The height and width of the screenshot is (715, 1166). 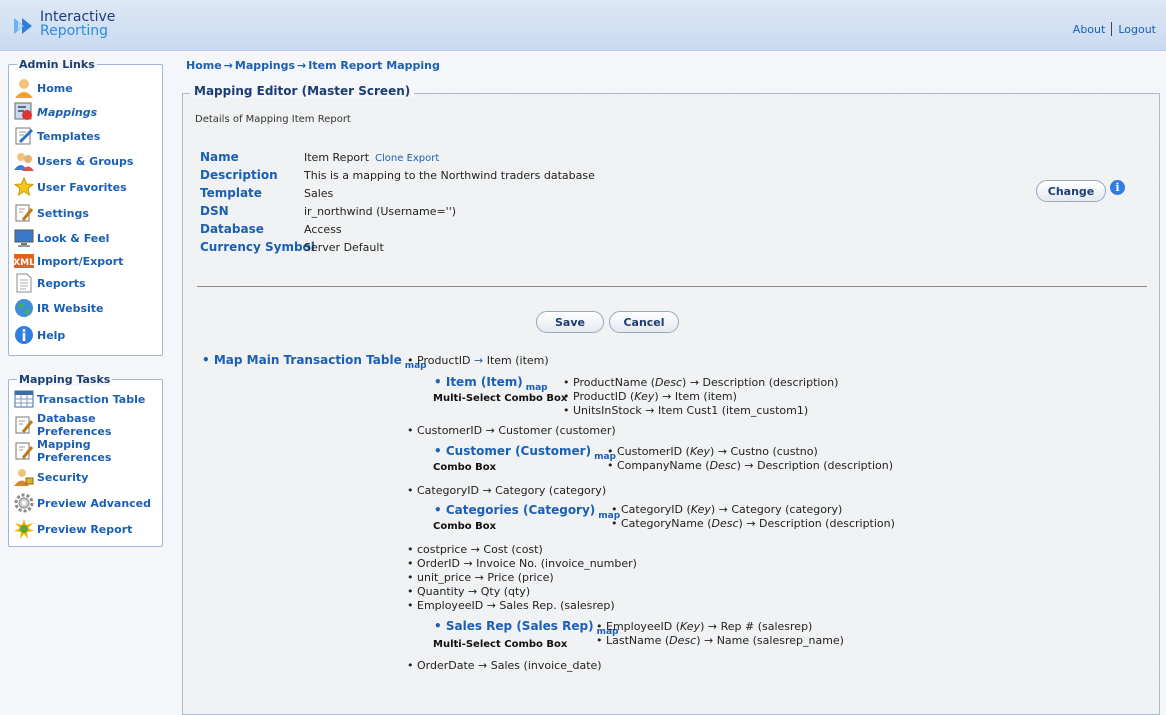 What do you see at coordinates (70, 308) in the screenshot?
I see `sidebar-item-label: IR Website` at bounding box center [70, 308].